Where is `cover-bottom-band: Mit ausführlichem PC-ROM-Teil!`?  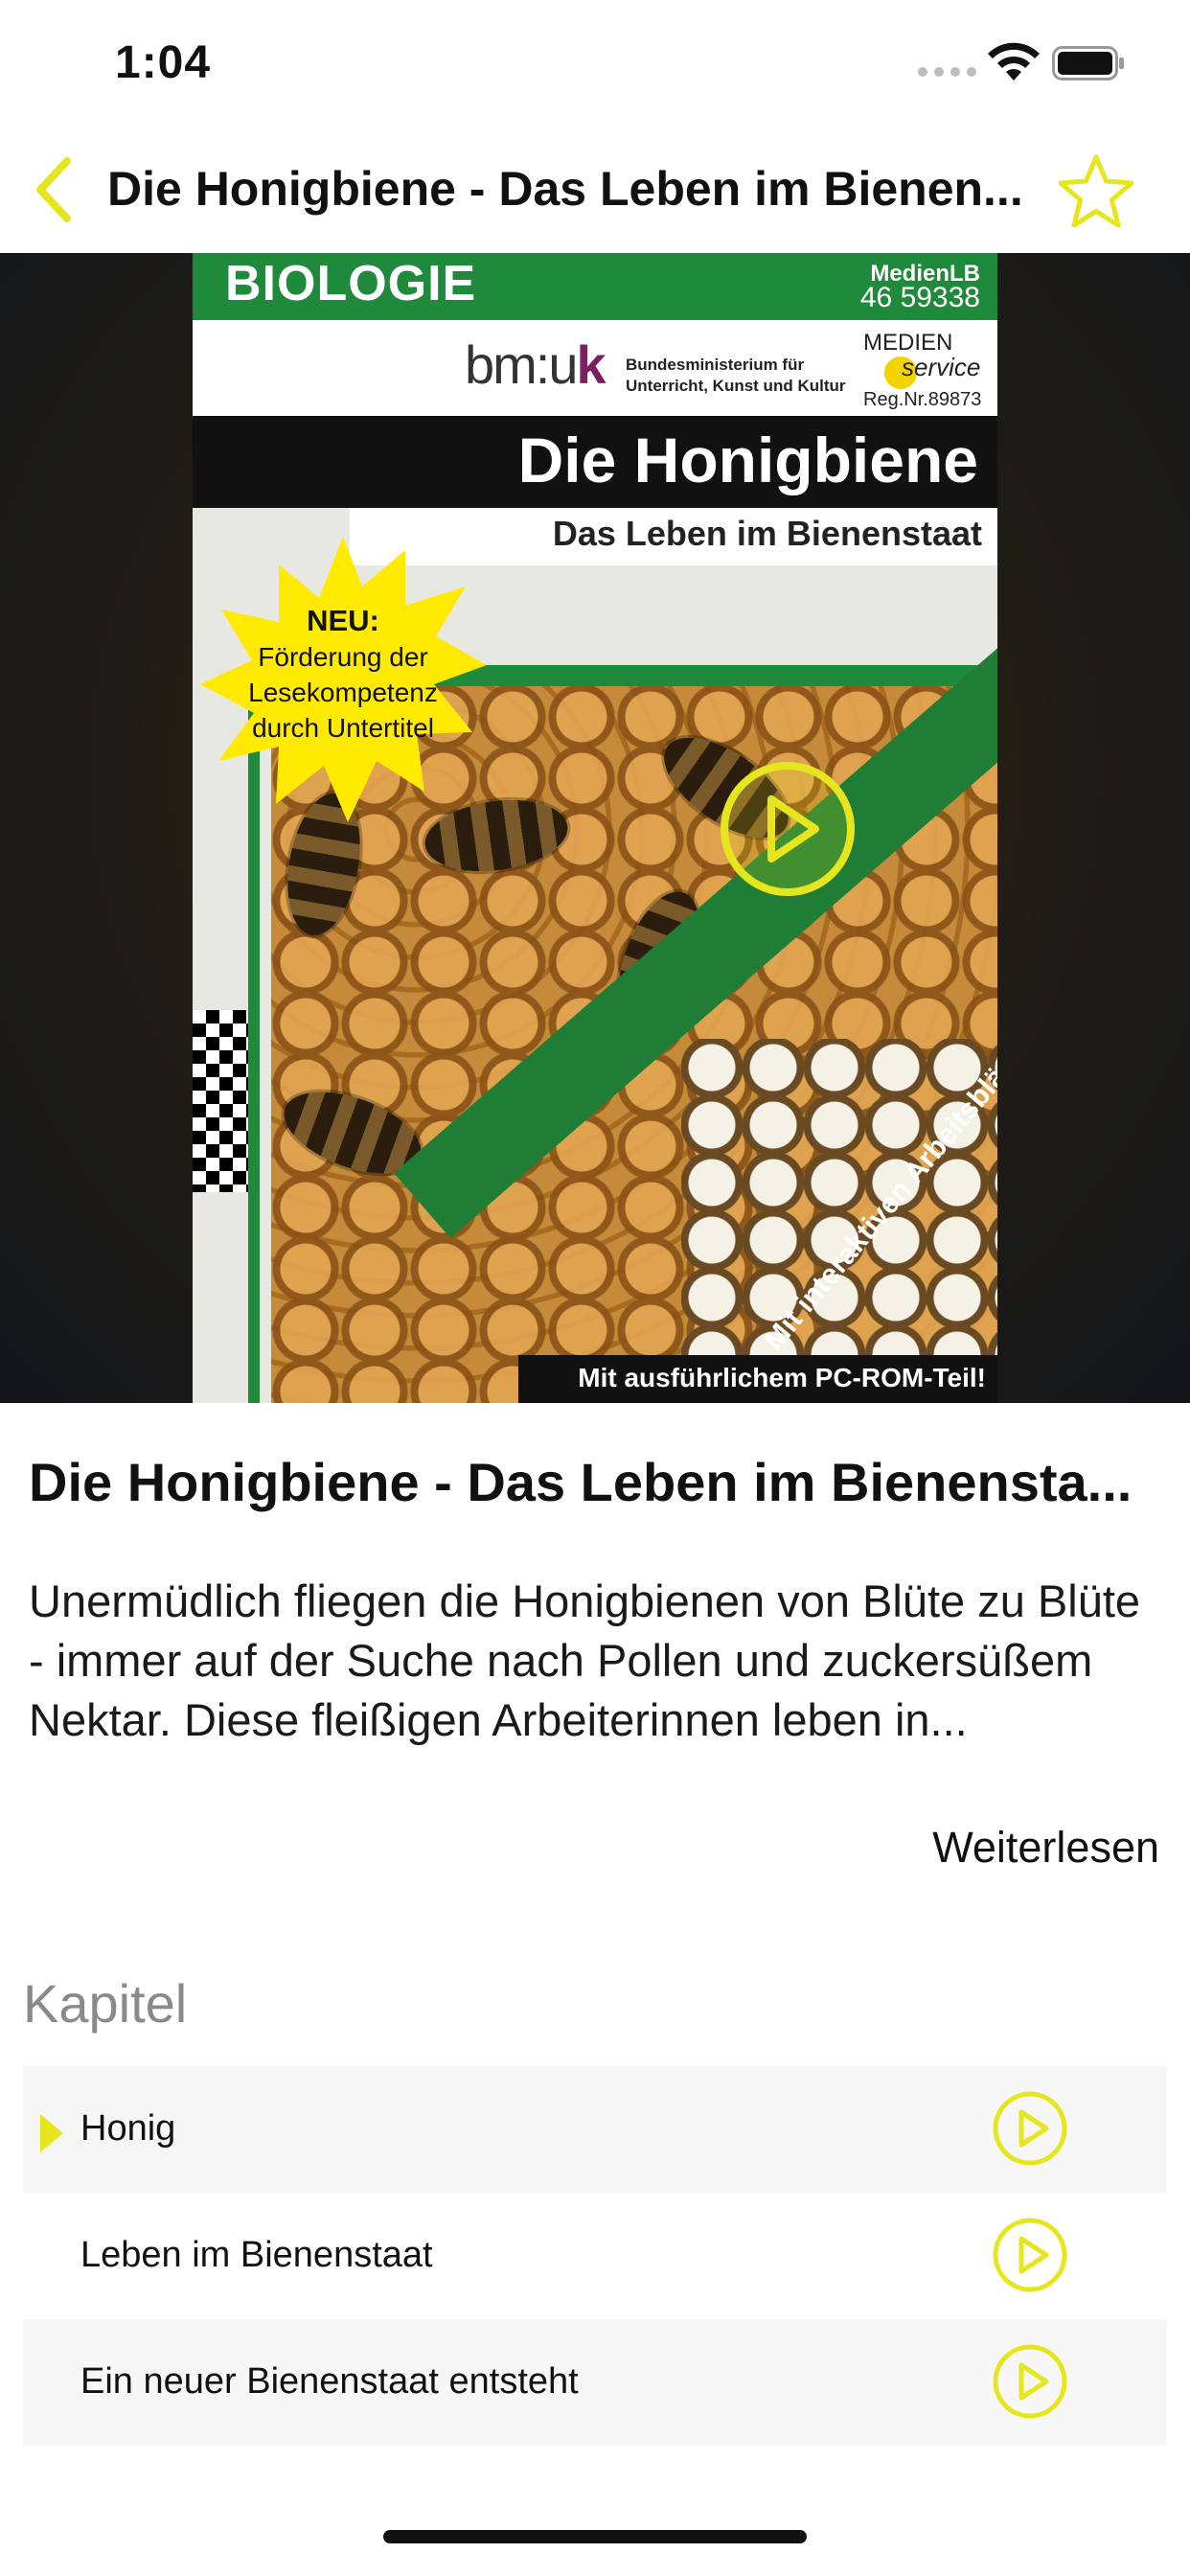 cover-bottom-band: Mit ausführlichem PC-ROM-Teil! is located at coordinates (758, 1379).